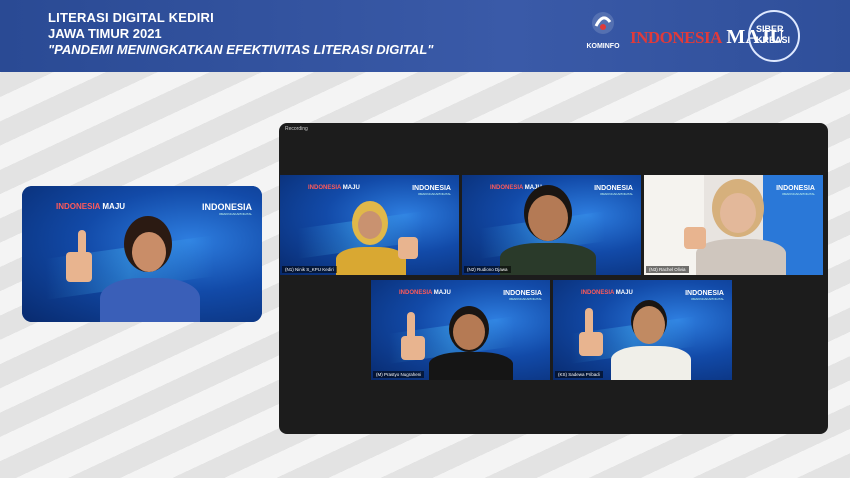  Describe the element at coordinates (309, 269) in the screenshot. I see `participant-name: (N1) Ninik S_KPU Kediri` at that location.